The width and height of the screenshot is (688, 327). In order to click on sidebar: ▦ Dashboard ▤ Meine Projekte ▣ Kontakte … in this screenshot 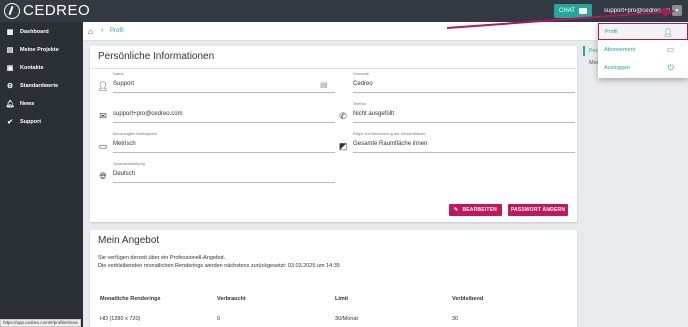, I will do `click(41, 174)`.